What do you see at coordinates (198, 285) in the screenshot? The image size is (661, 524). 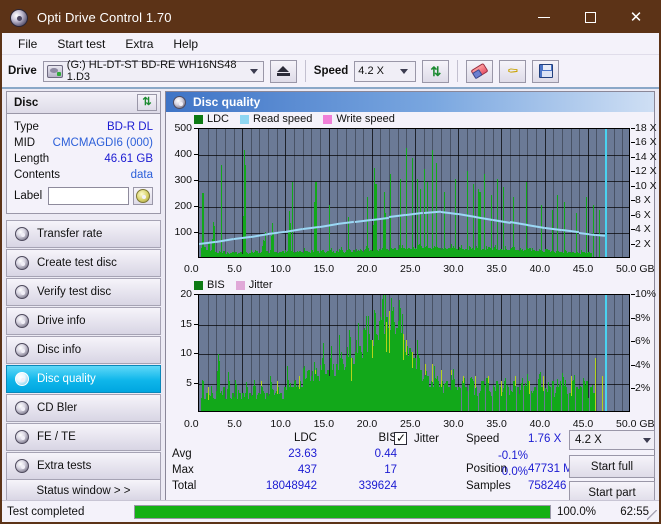 I see `legend-swatch-bis` at bounding box center [198, 285].